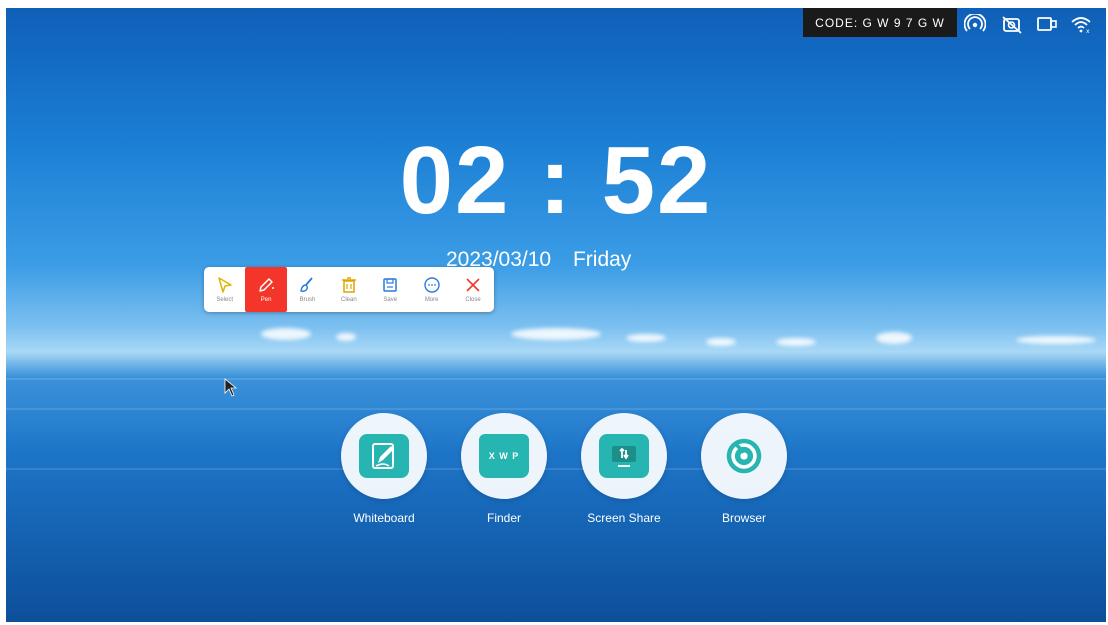 This screenshot has width=1108, height=625. I want to click on annotation-toolbar: Select Pen Brush Clean Save More Close, so click(349, 289).